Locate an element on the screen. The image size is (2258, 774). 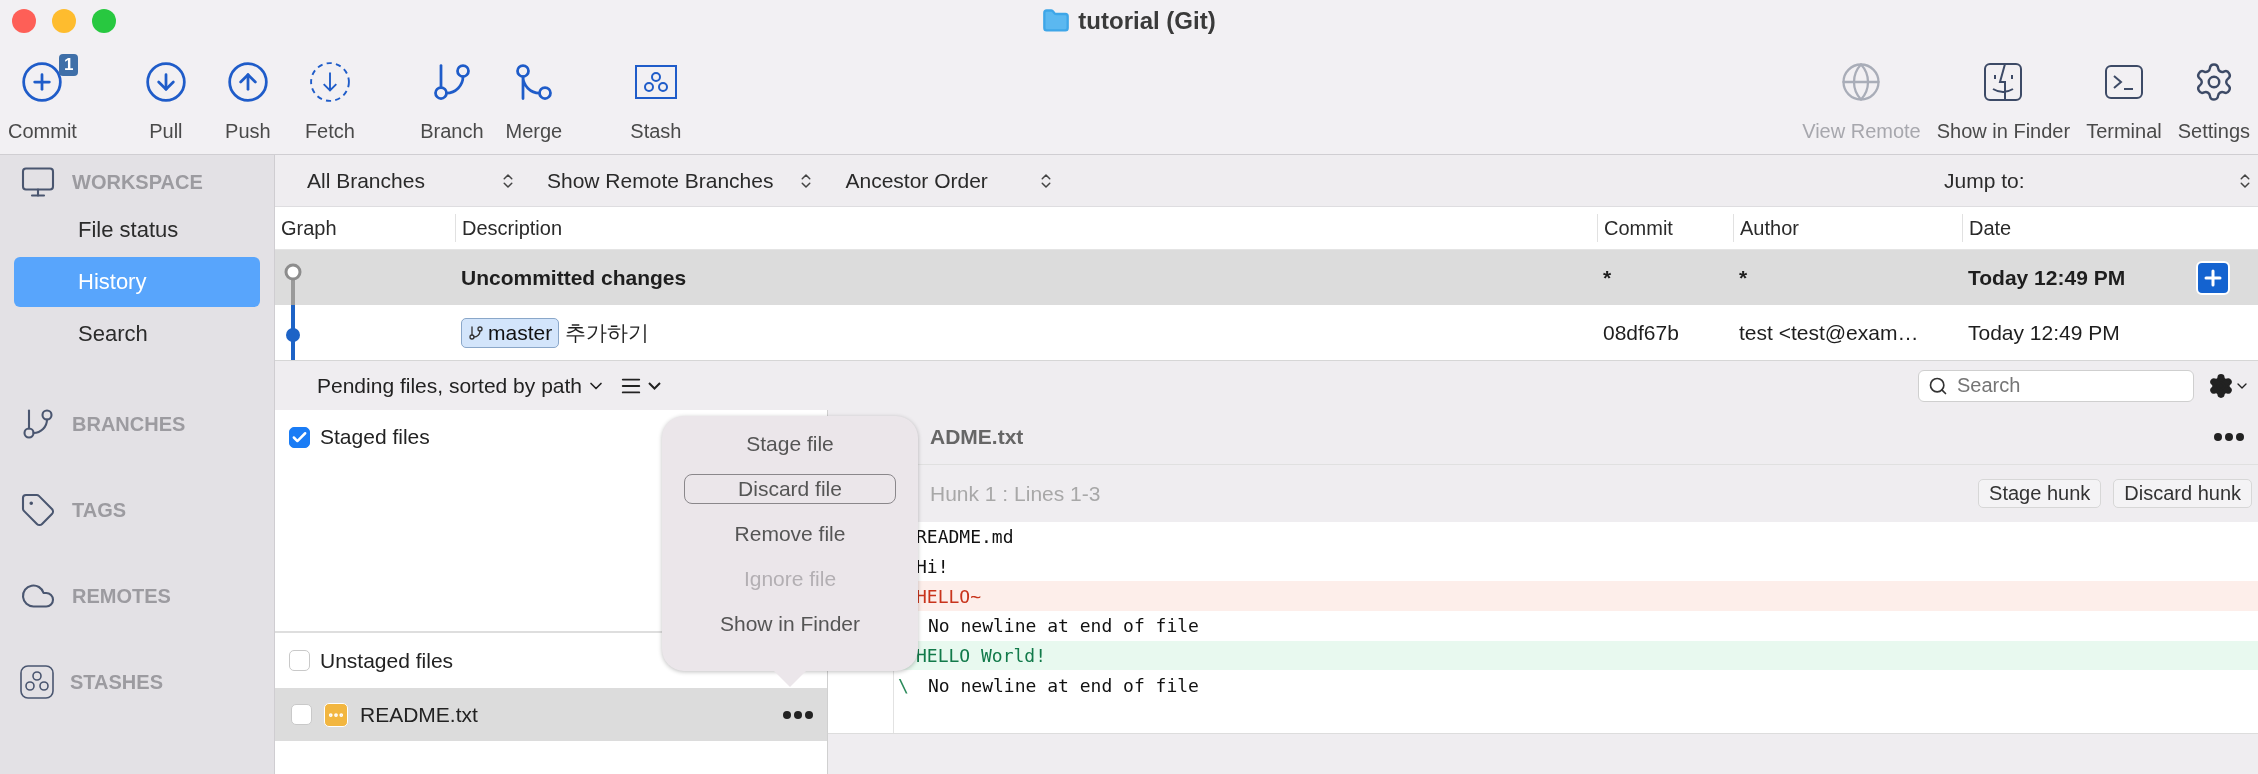
window-title: tutorial (Git) is located at coordinates (1147, 21).